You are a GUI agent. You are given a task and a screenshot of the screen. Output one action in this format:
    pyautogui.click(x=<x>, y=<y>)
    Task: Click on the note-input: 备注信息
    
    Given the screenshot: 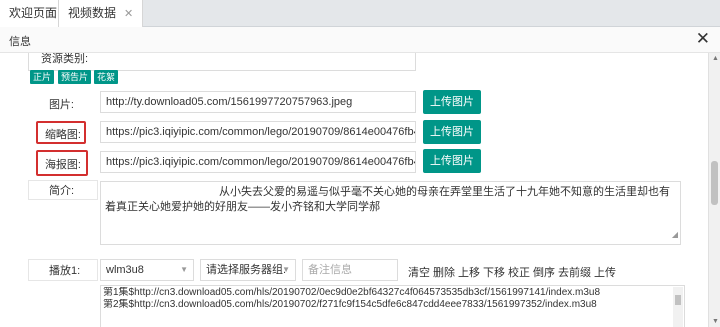 What is the action you would take?
    pyautogui.click(x=350, y=270)
    